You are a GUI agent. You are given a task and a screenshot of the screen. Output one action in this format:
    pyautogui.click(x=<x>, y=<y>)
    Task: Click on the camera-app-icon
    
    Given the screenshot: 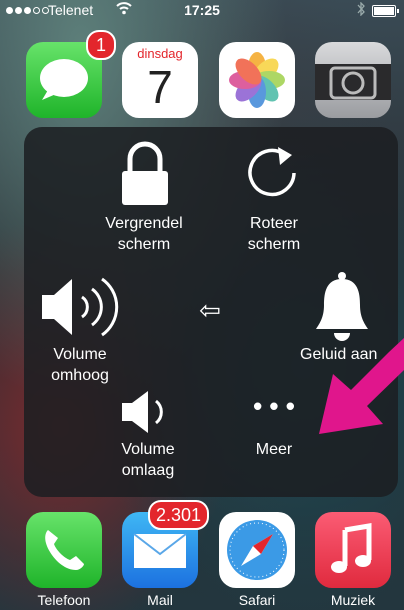 What is the action you would take?
    pyautogui.click(x=353, y=80)
    